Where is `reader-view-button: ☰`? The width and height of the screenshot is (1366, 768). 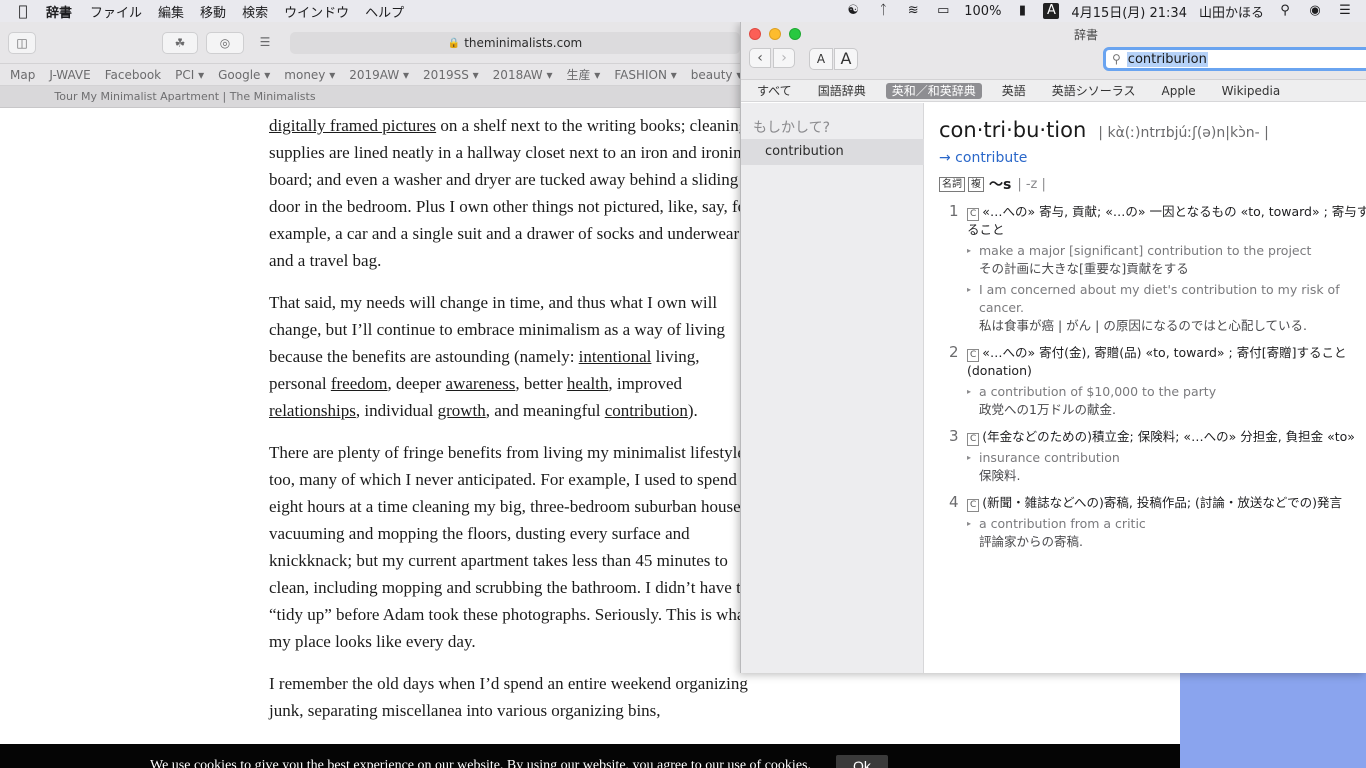 reader-view-button: ☰ is located at coordinates (265, 43).